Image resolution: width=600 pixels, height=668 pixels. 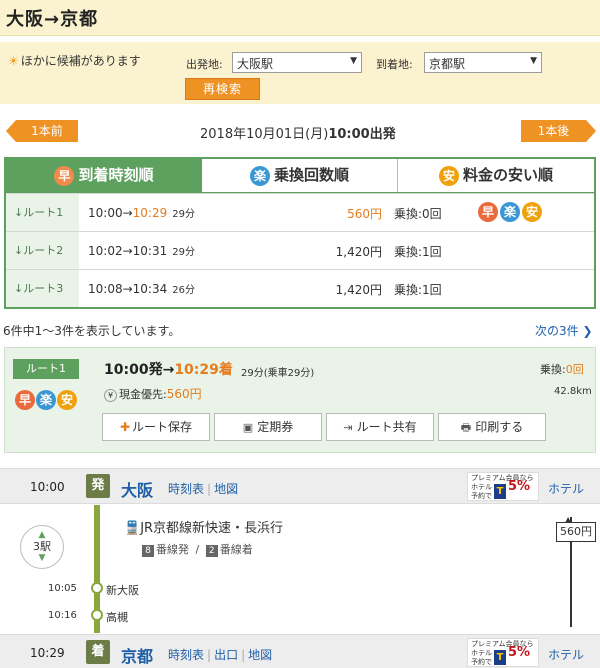 I want to click on route-transfers: 乗換:0回, so click(x=418, y=214).